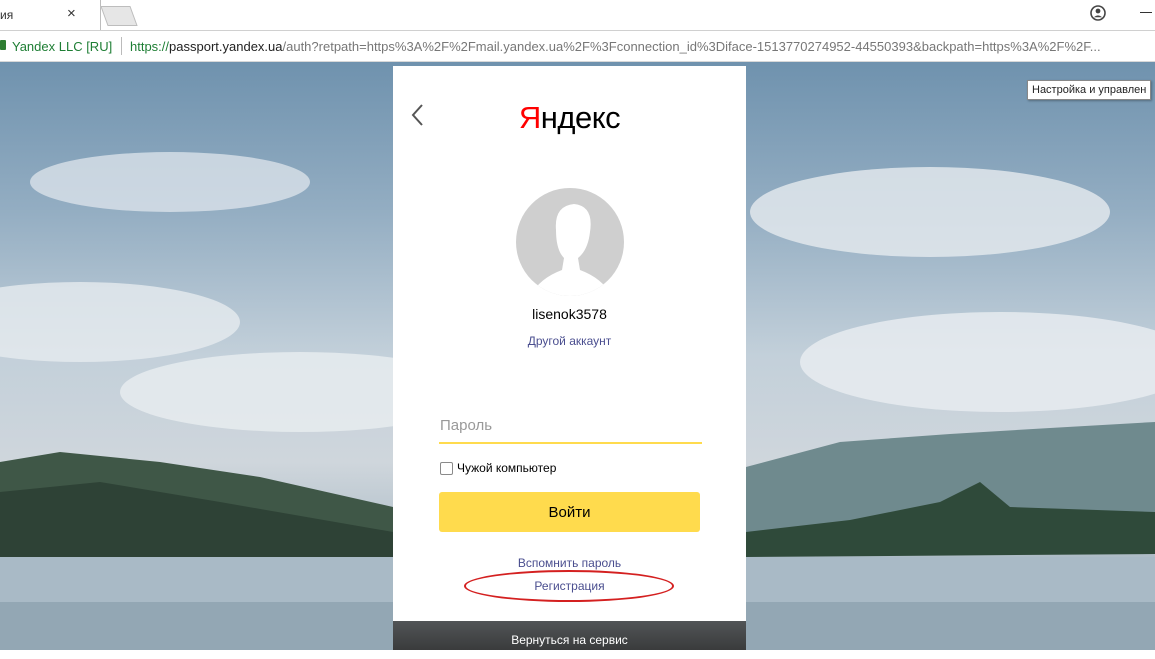  What do you see at coordinates (150, 46) in the screenshot?
I see `url-scheme: https://` at bounding box center [150, 46].